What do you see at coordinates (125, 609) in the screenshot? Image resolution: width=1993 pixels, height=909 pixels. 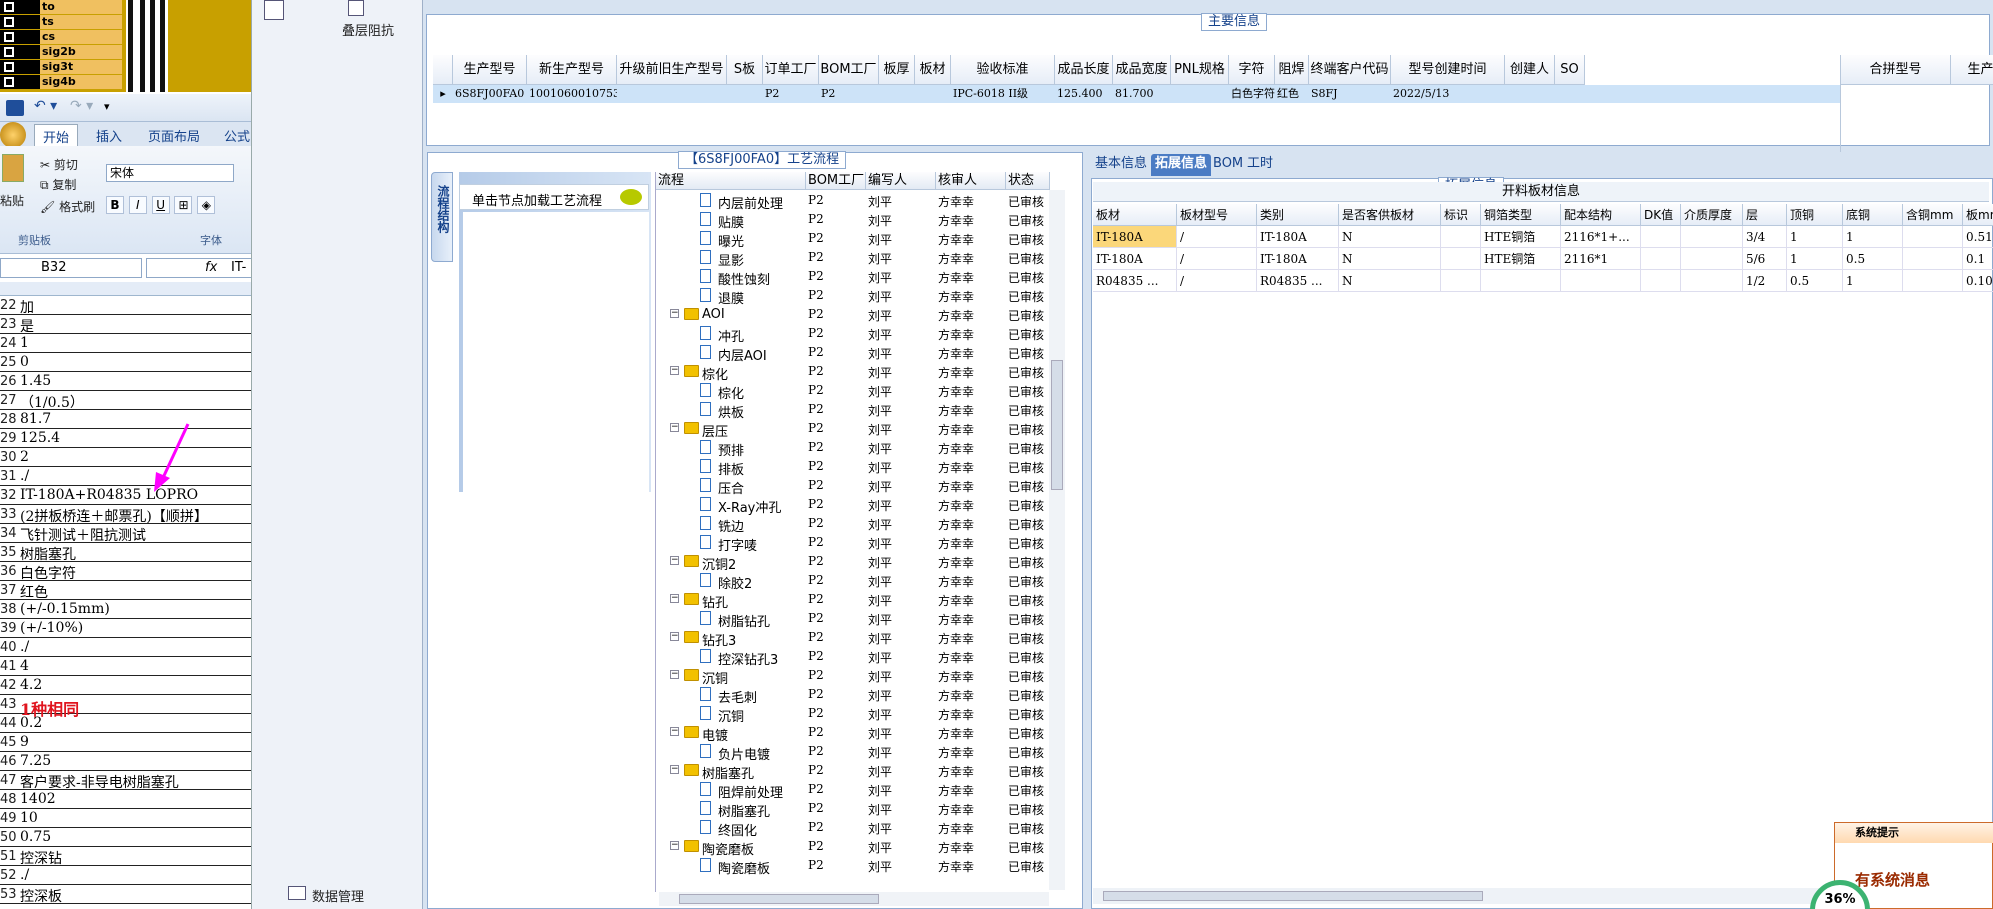 I see `sheet-row: 38 (+/-0.15mm)` at bounding box center [125, 609].